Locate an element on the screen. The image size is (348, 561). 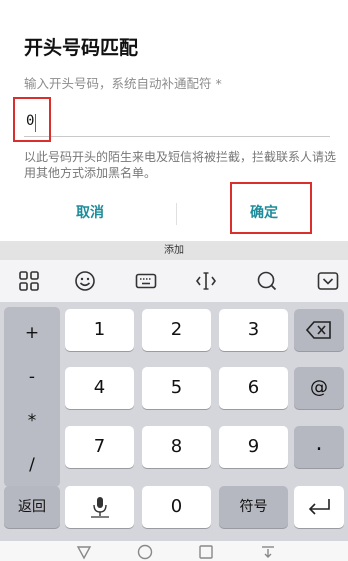
button-divider is located at coordinates (176, 214).